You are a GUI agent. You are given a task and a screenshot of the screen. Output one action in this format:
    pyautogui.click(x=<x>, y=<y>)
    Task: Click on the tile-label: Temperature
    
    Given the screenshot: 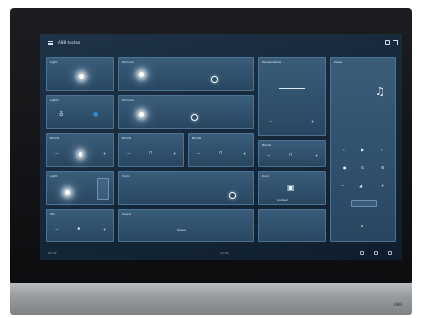 What is the action you would take?
    pyautogui.click(x=272, y=62)
    